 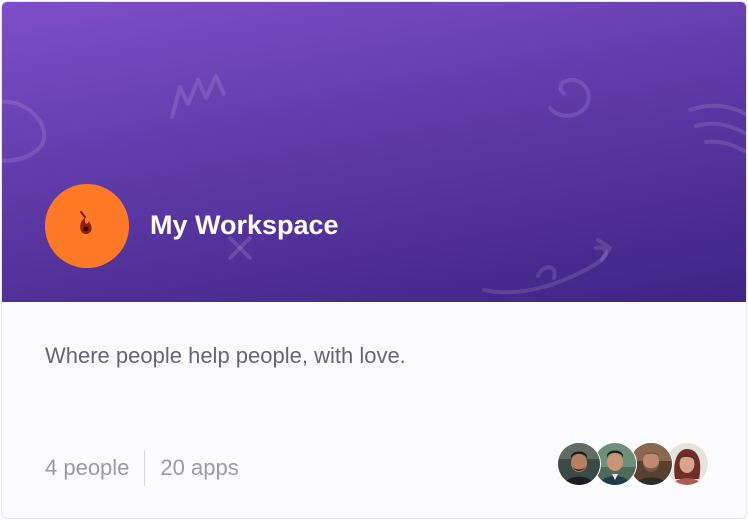 What do you see at coordinates (225, 355) in the screenshot?
I see `workspace-description: Where people help people, with love.` at bounding box center [225, 355].